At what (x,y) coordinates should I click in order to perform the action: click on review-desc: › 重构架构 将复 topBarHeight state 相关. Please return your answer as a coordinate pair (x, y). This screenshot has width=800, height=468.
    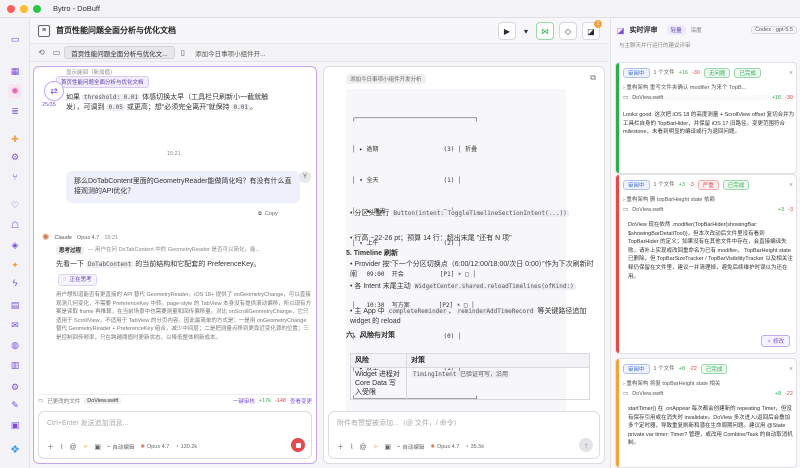
    Looking at the image, I should click on (708, 383).